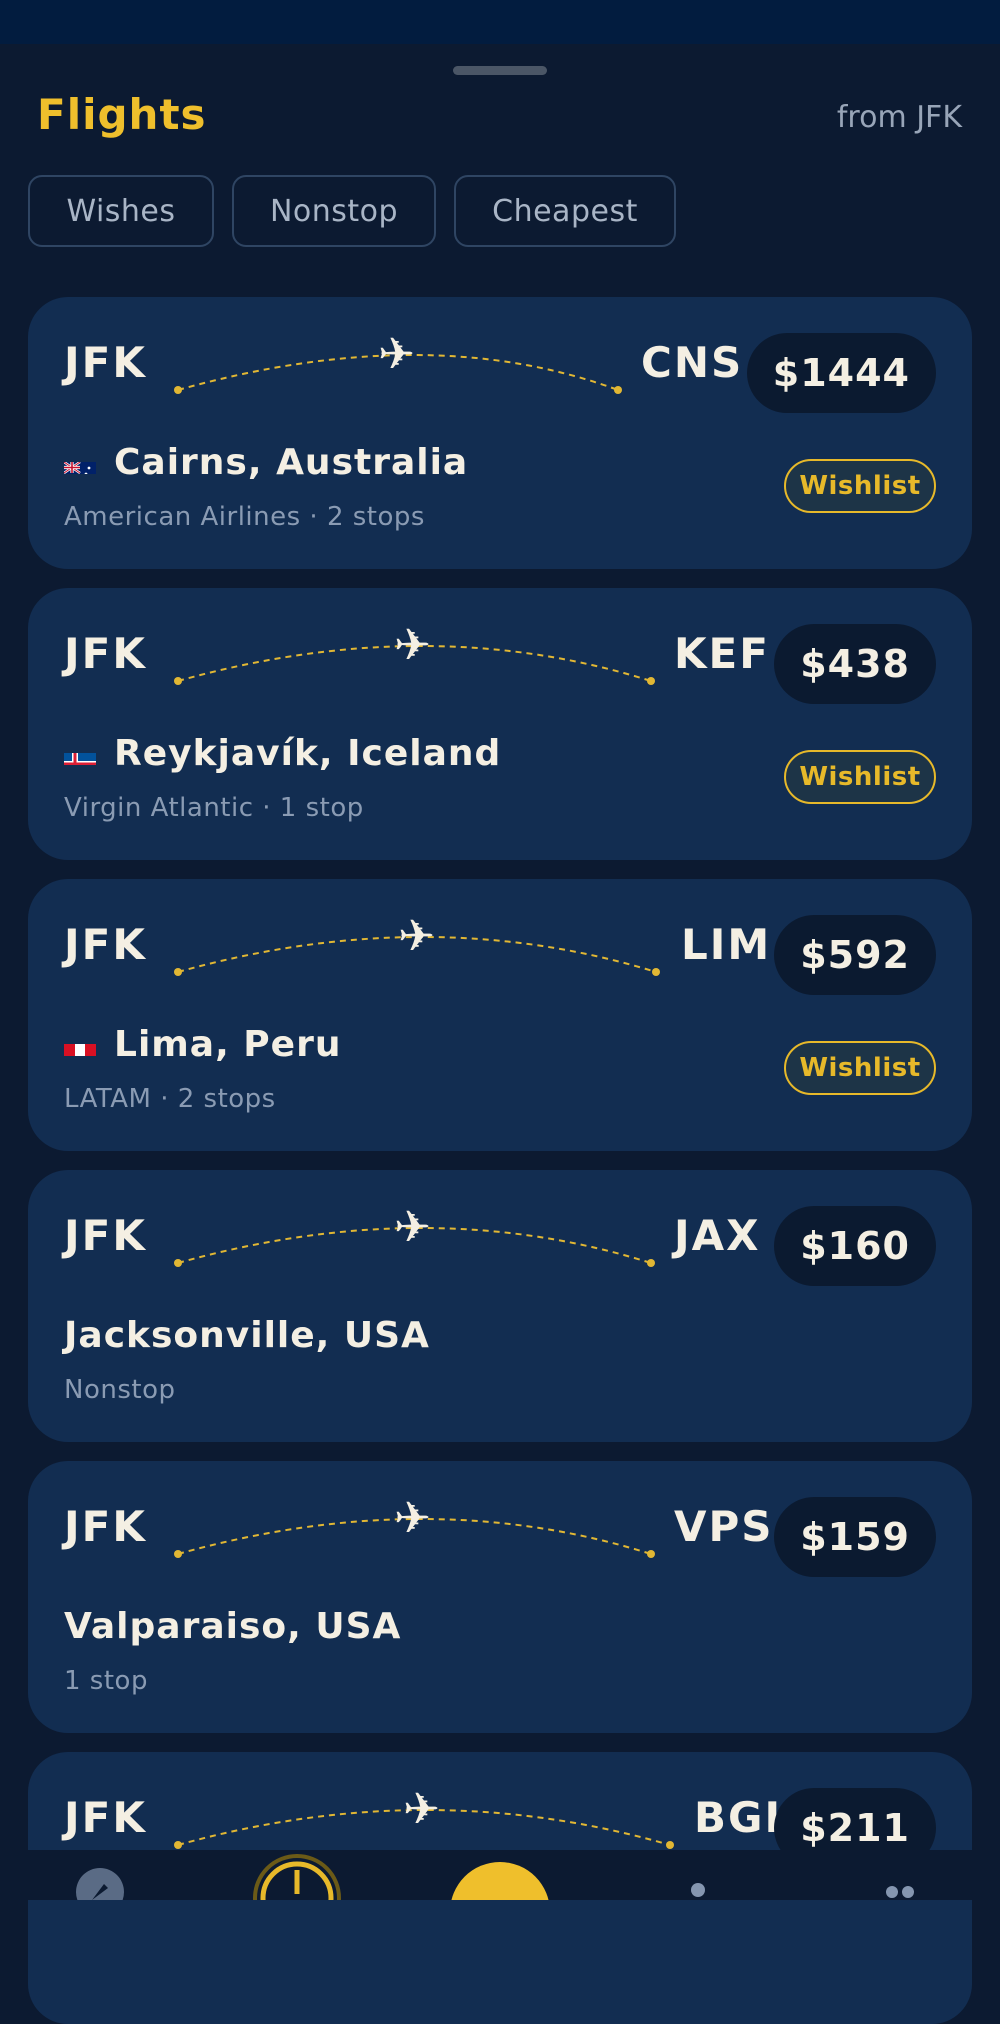 This screenshot has height=2024, width=1000. I want to click on filter-wishes: Wishes, so click(121, 211).